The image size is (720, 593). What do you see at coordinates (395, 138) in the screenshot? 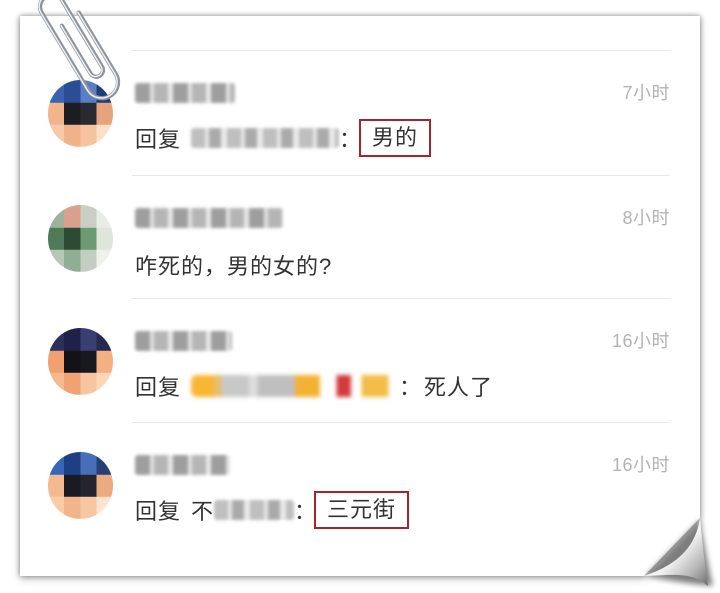
I see `highlight-box: 男的` at bounding box center [395, 138].